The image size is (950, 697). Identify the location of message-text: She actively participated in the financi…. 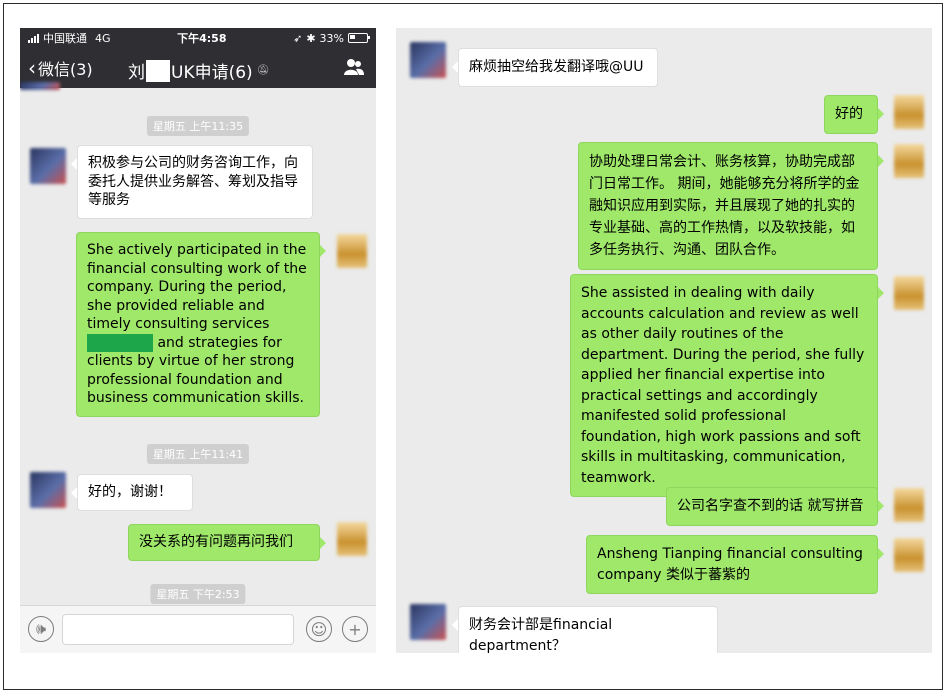
(197, 287).